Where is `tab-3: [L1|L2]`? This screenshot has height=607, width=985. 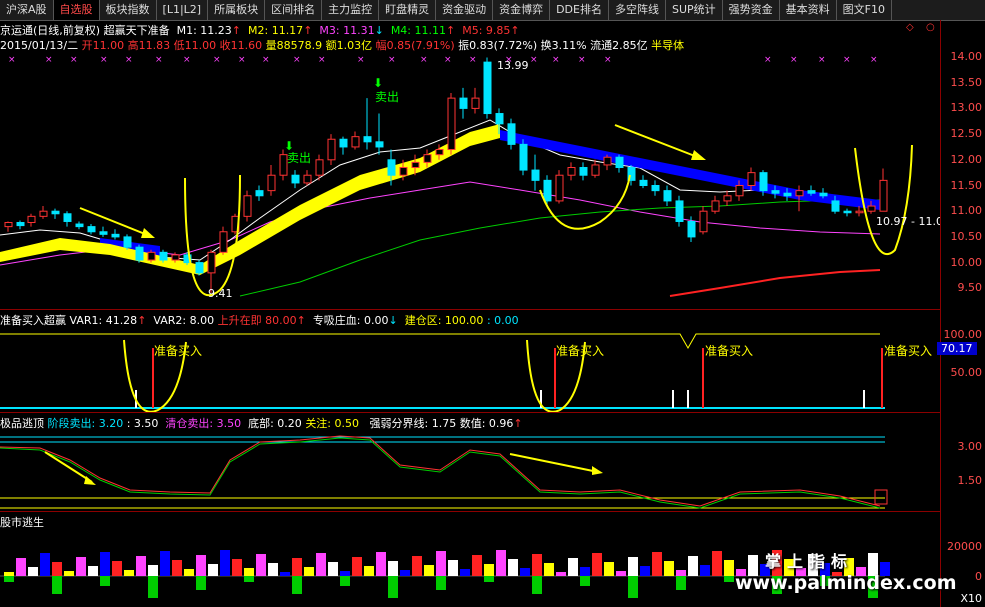
tab-3: [L1|L2] is located at coordinates (183, 10).